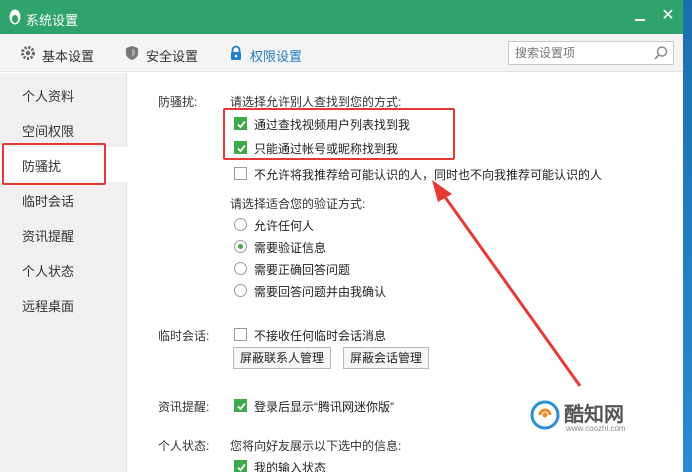 Image resolution: width=692 pixels, height=472 pixels. I want to click on watermark-name: 酷知网, so click(594, 415).